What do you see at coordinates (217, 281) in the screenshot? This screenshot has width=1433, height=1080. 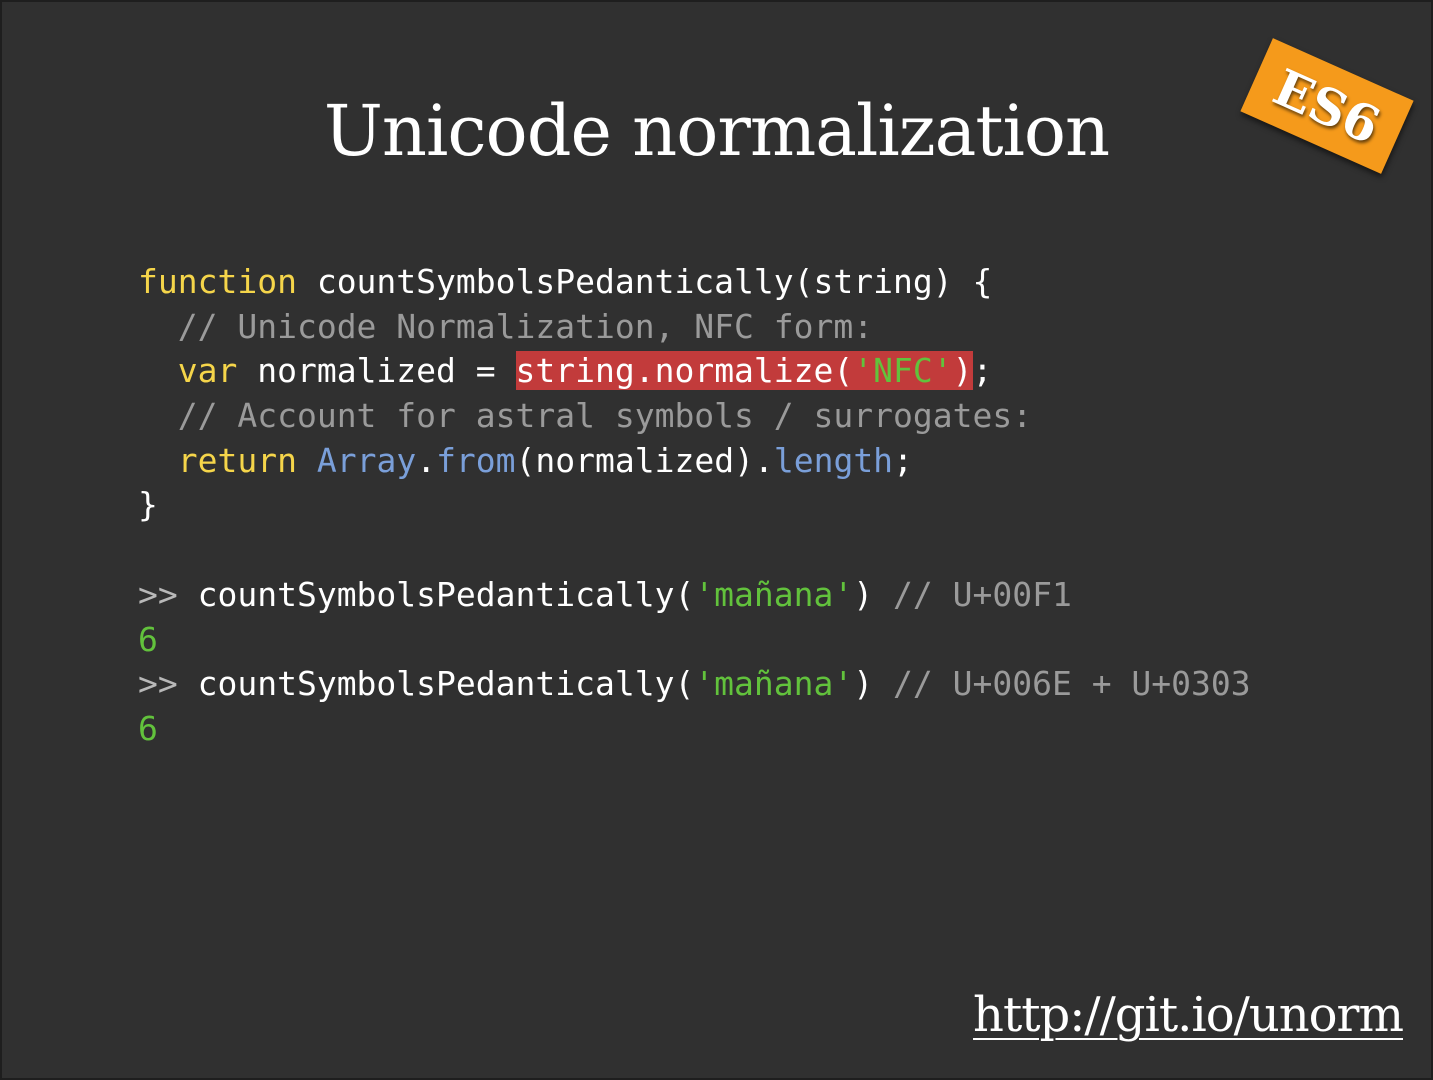 I see `keyword-function: function` at bounding box center [217, 281].